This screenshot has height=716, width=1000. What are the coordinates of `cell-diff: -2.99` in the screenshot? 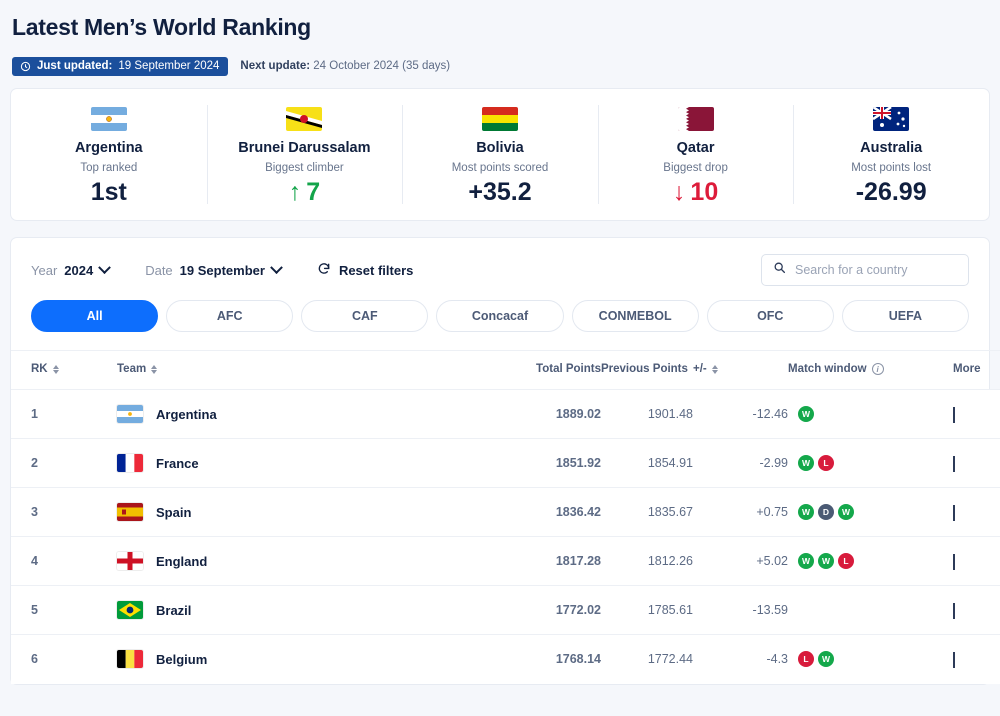 It's located at (740, 463).